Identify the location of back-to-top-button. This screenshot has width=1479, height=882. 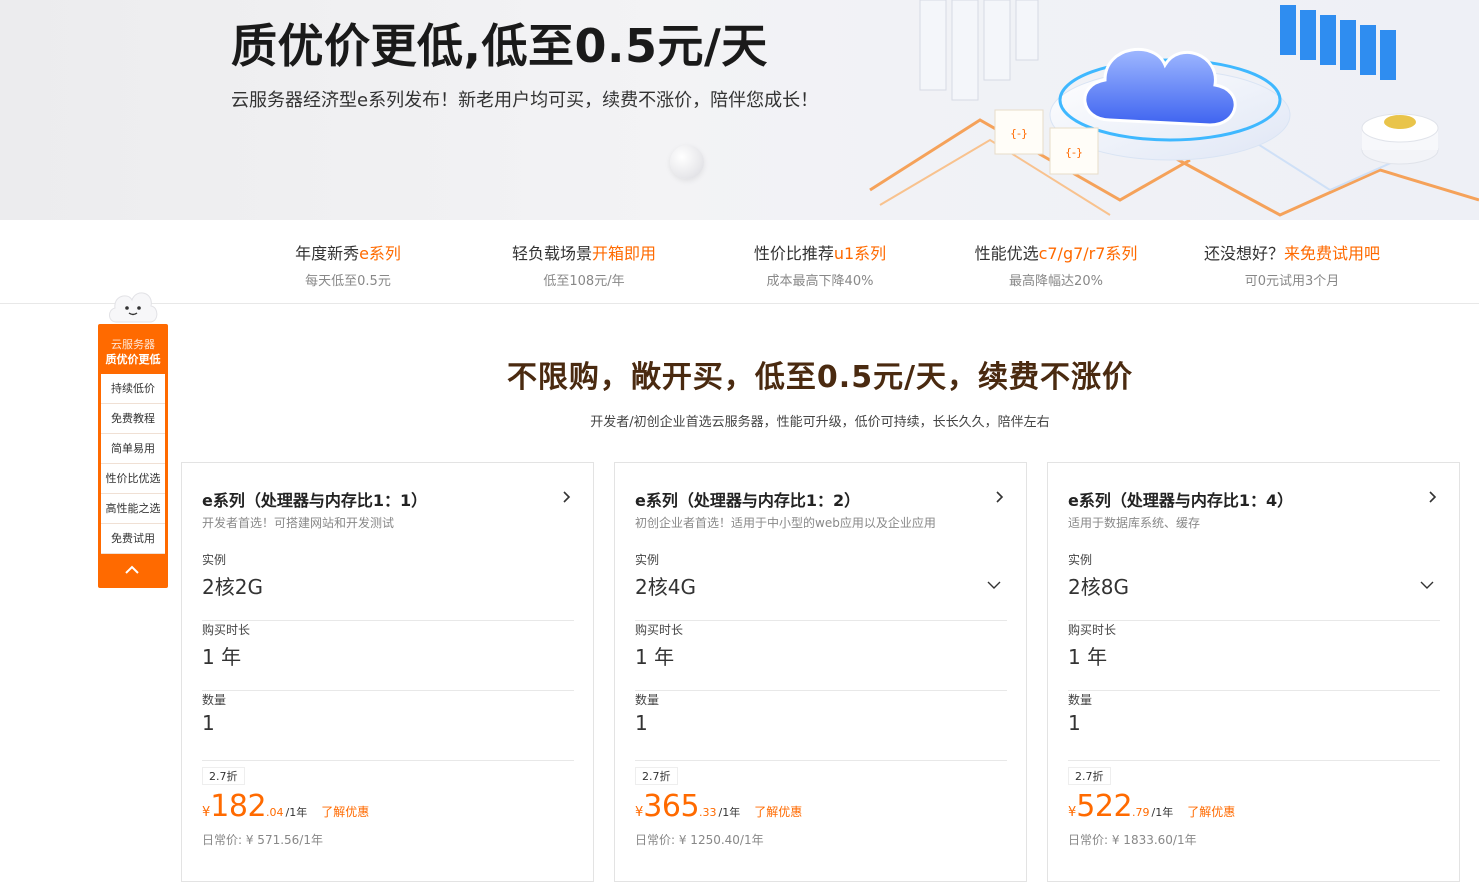
(133, 571).